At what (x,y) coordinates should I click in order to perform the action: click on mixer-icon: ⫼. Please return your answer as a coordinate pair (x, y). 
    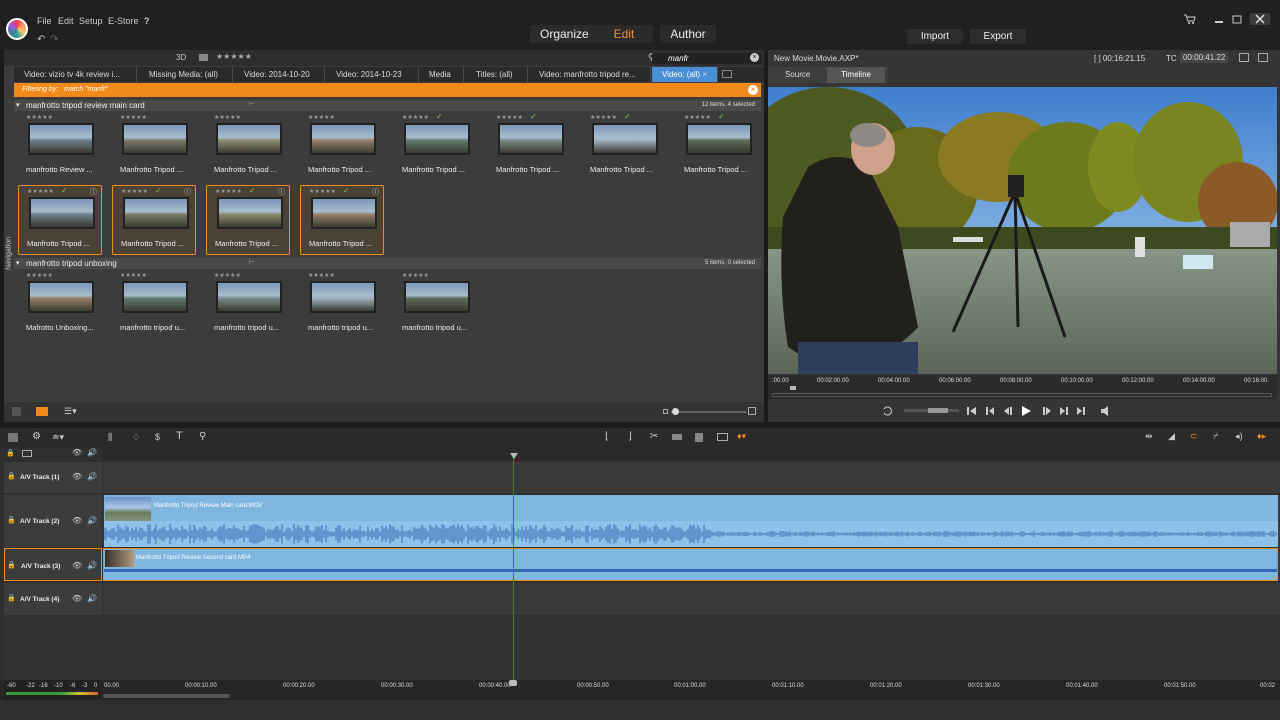
    Looking at the image, I should click on (110, 437).